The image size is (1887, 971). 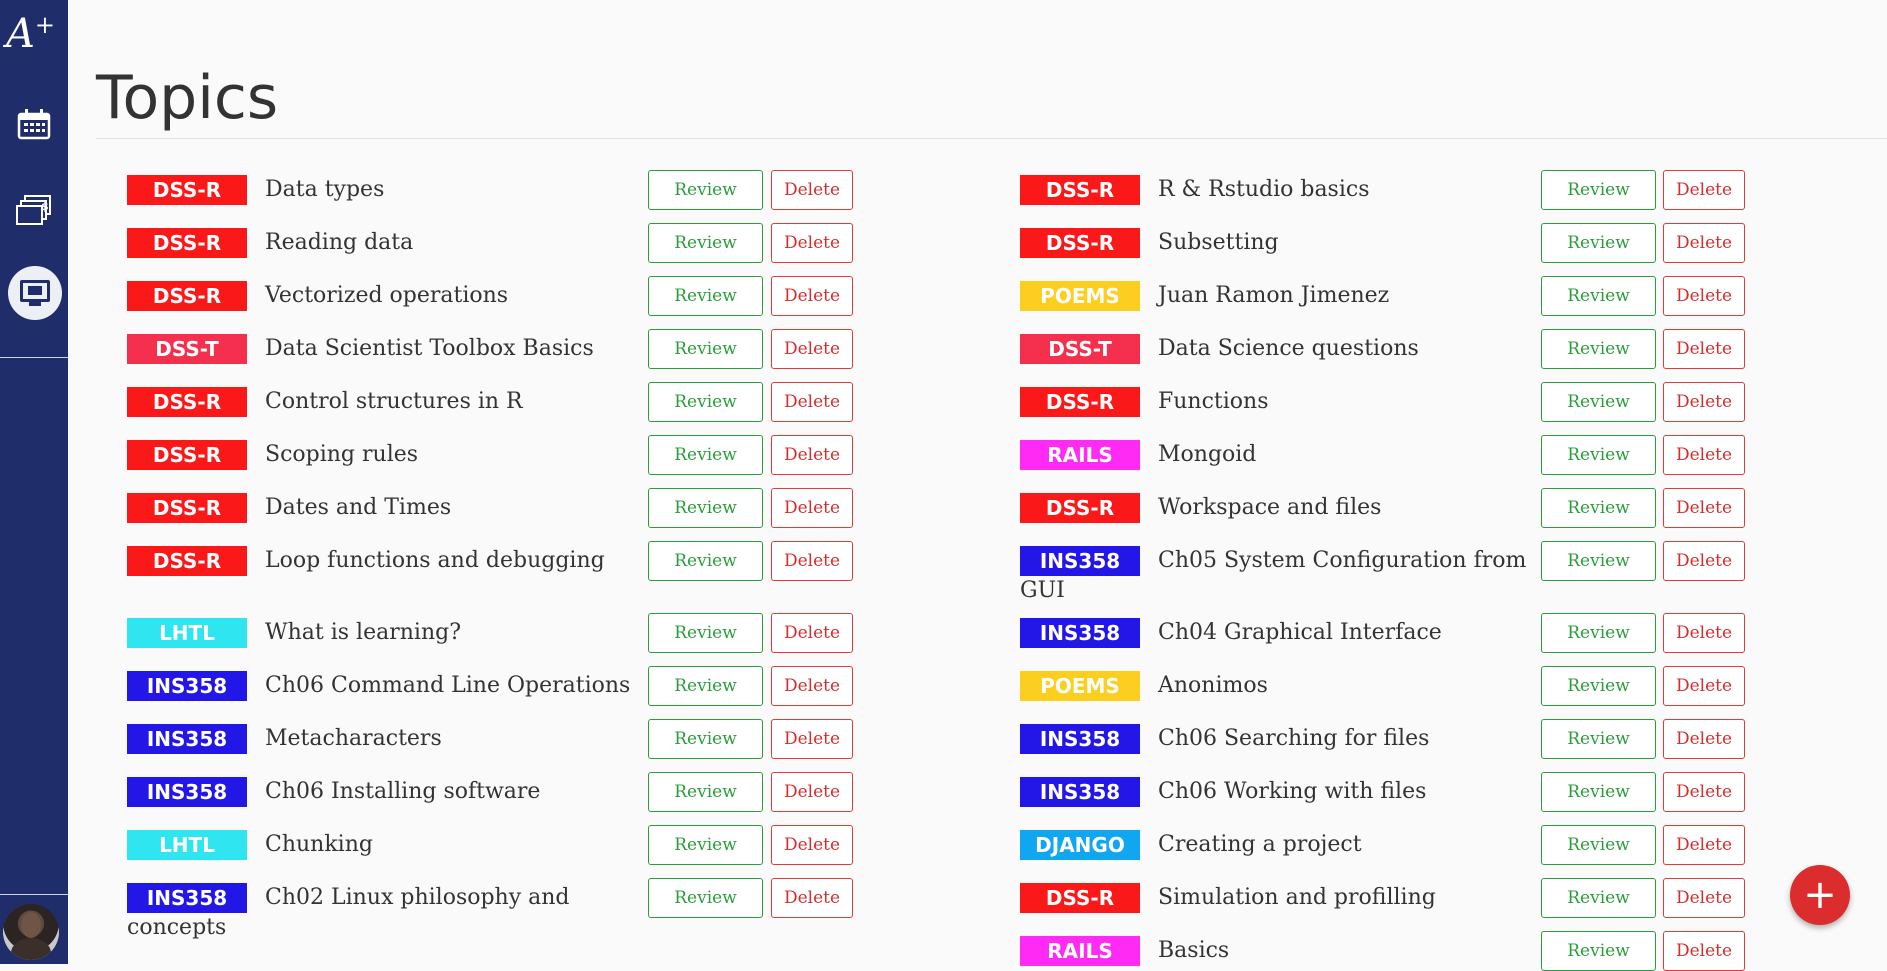 I want to click on nav-cards: $, so click(x=34, y=210).